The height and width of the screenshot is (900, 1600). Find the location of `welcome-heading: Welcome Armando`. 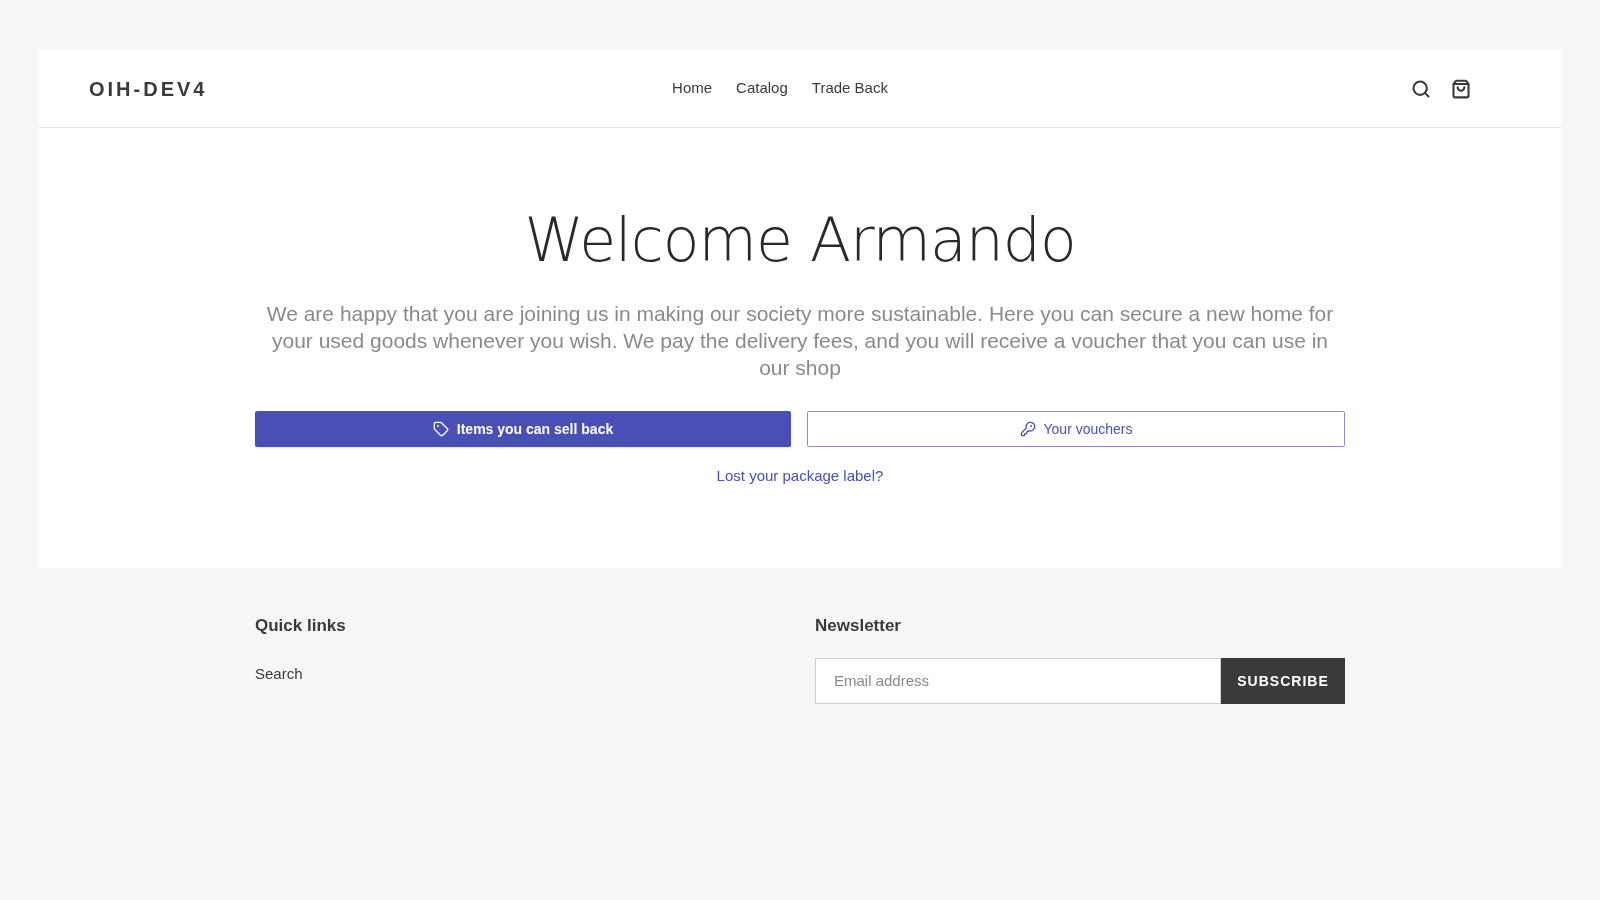

welcome-heading: Welcome Armando is located at coordinates (800, 240).